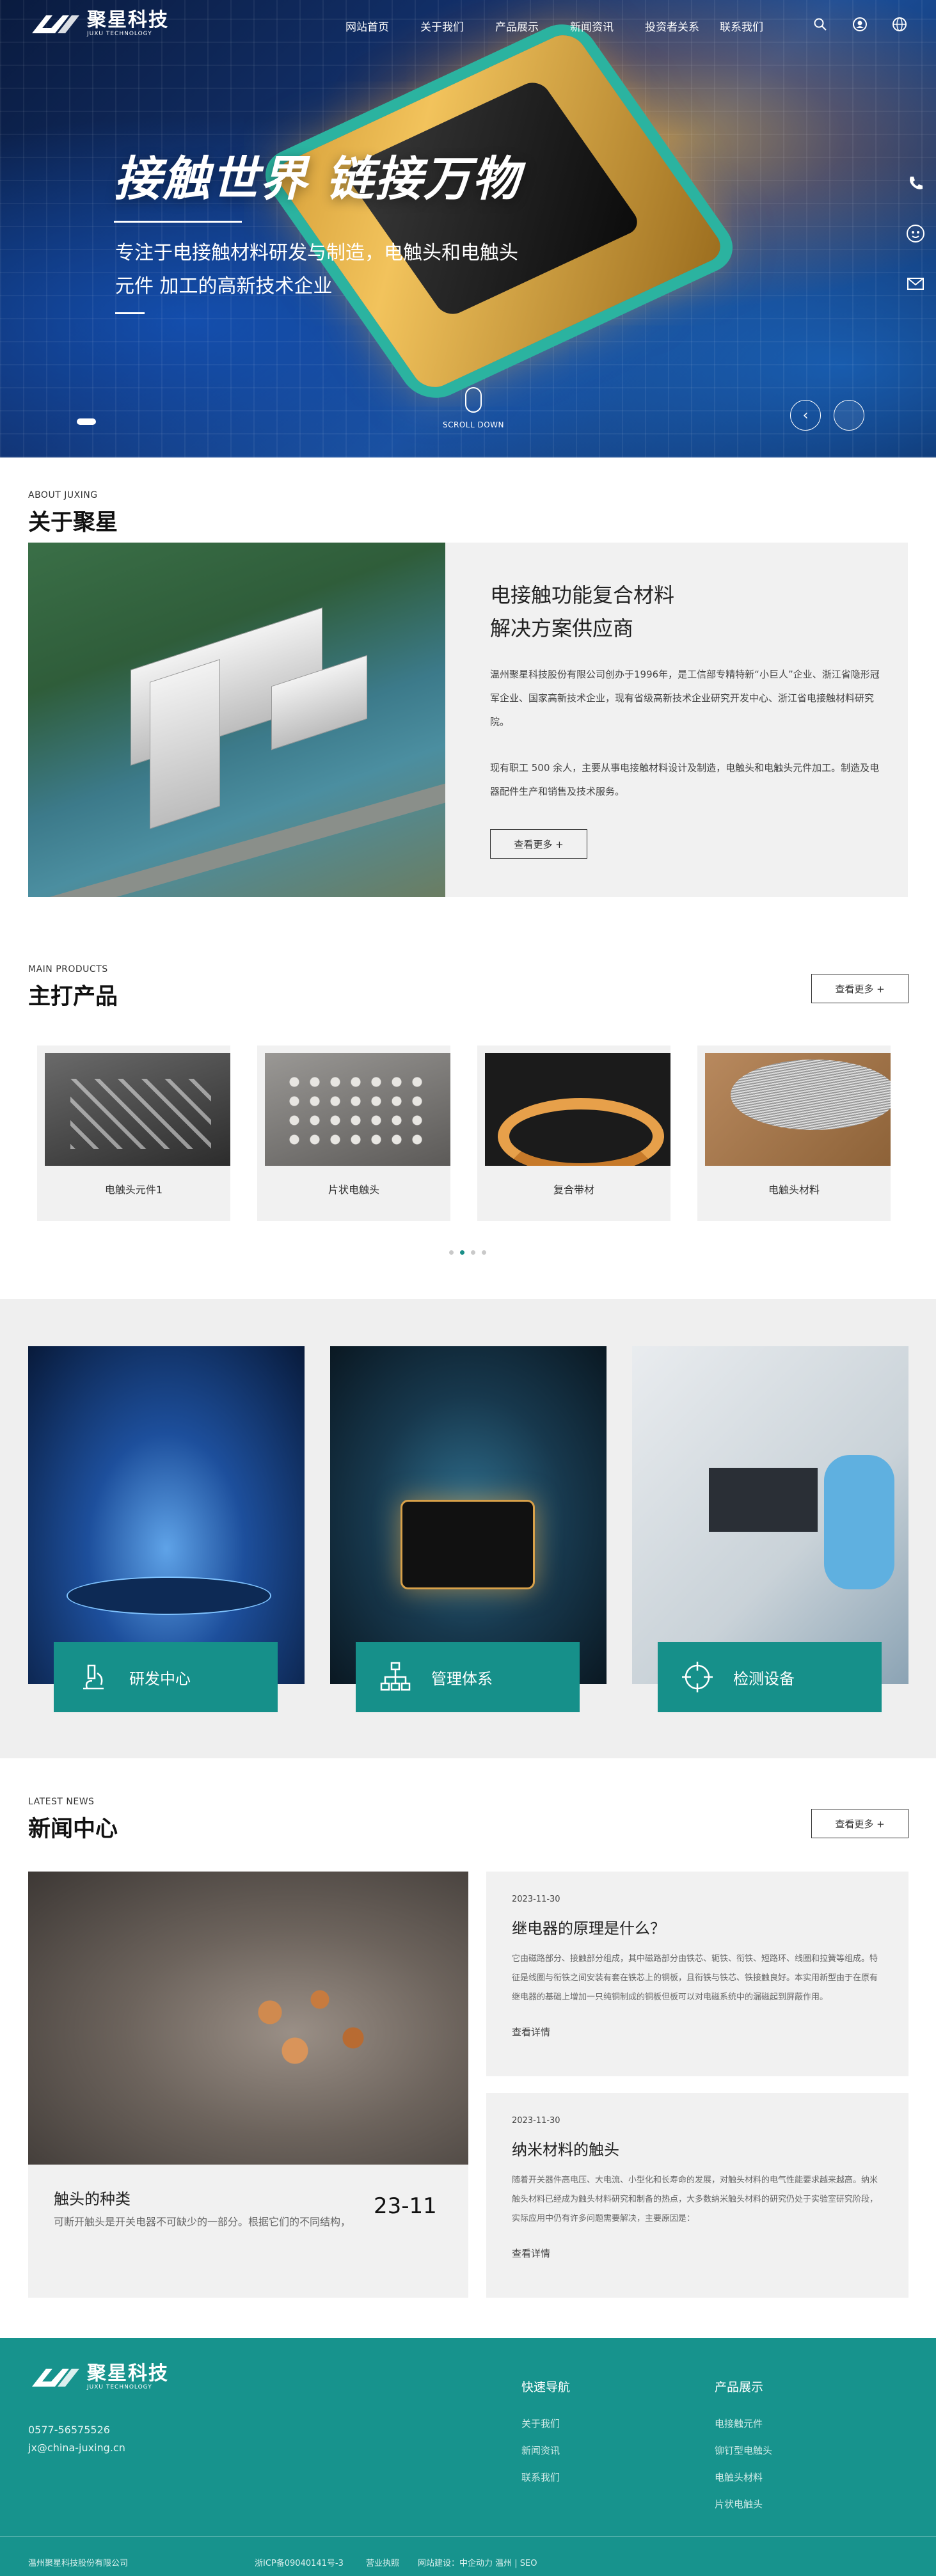  Describe the element at coordinates (203, 2222) in the screenshot. I see `featured-news-desc: 可断开触头是开关电器不可缺少的一部分。根据它们的不同结构，` at that location.